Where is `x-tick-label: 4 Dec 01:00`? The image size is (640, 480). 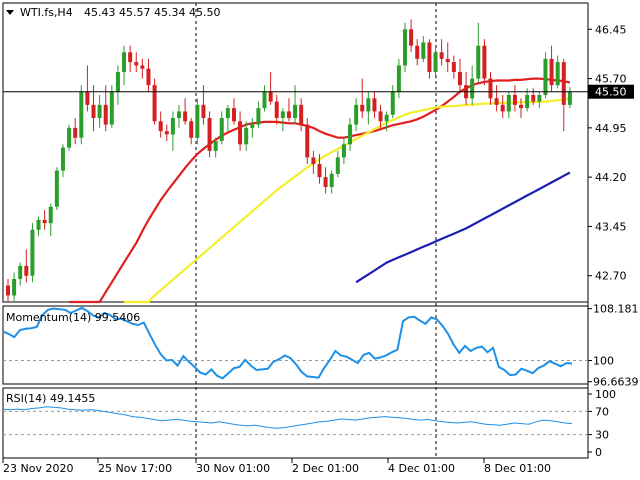
x-tick-label: 4 Dec 01:00 is located at coordinates (421, 468).